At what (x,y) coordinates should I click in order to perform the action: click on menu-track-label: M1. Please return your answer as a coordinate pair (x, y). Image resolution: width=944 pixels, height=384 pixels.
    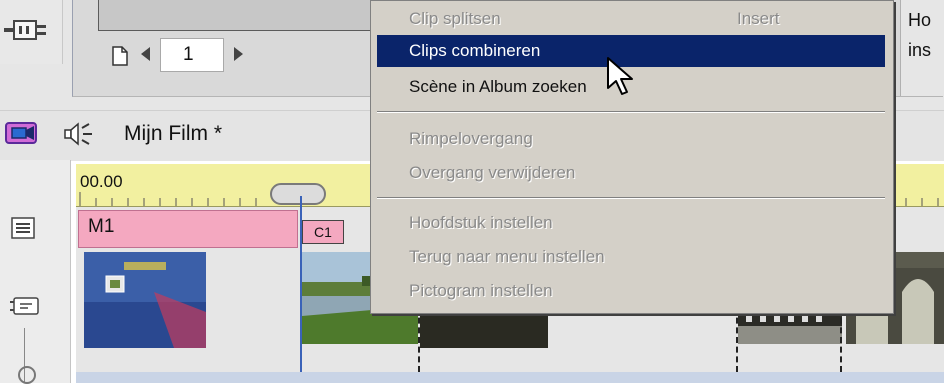
    Looking at the image, I should click on (101, 226).